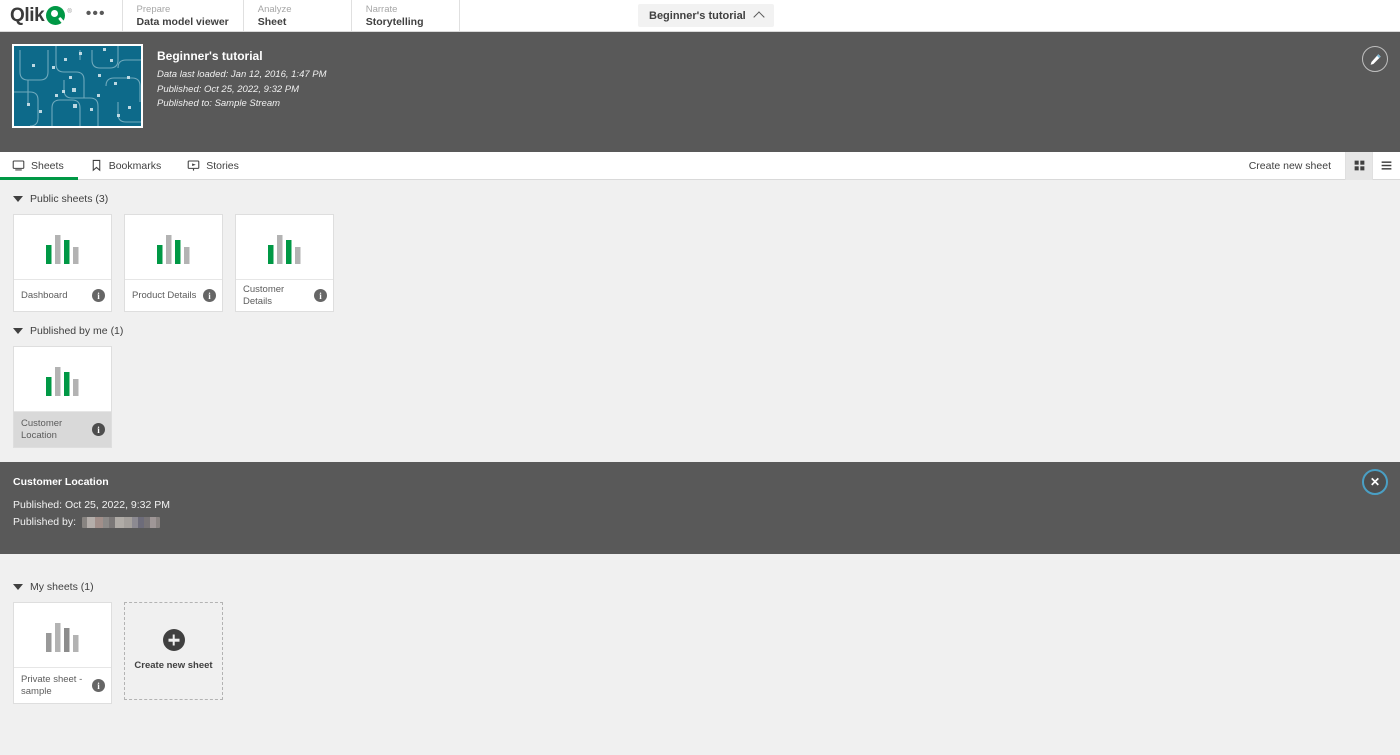 The width and height of the screenshot is (1400, 755). I want to click on detail-panel-title: Customer Location, so click(61, 482).